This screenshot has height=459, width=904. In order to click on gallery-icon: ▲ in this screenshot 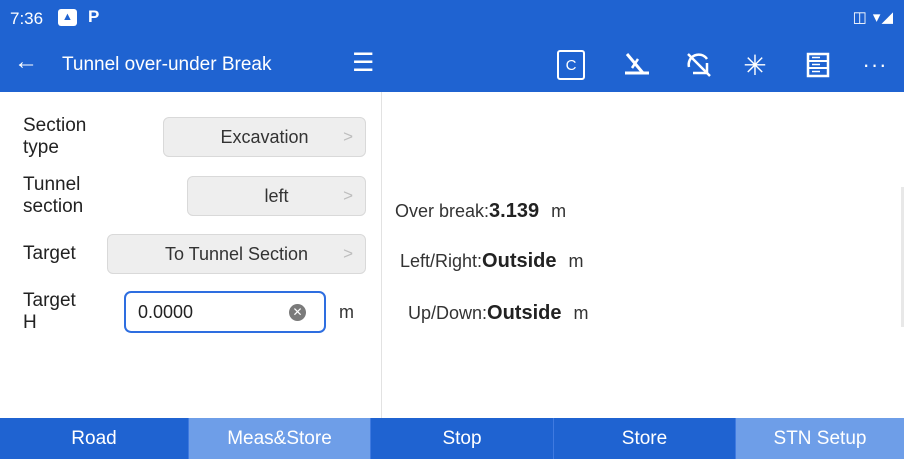, I will do `click(67, 17)`.